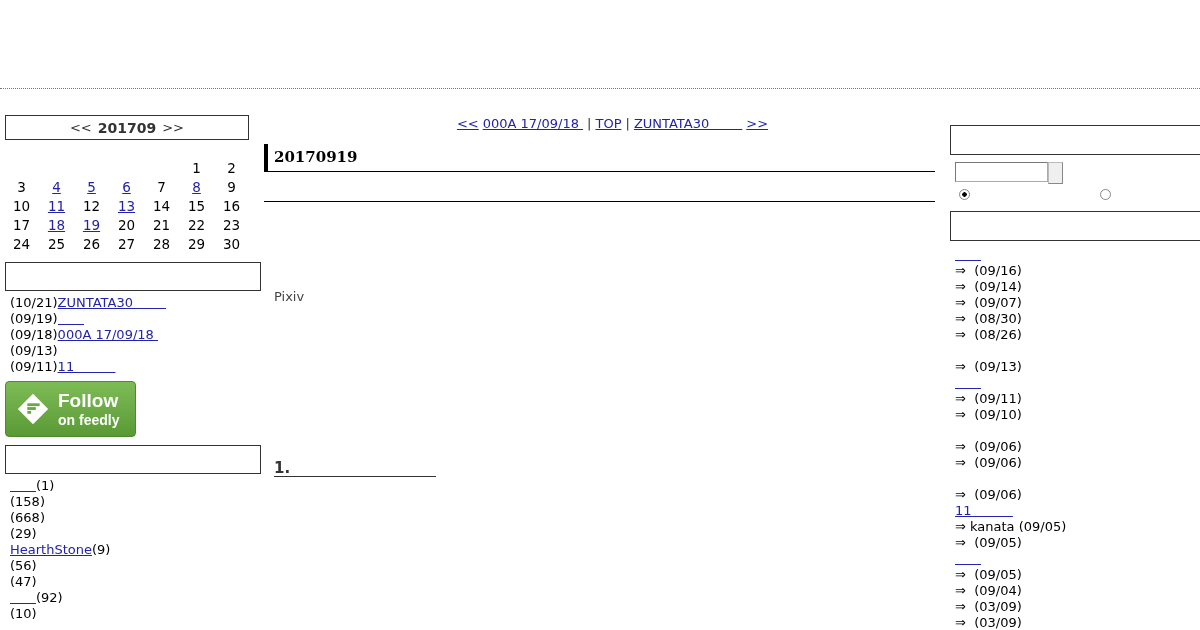  Describe the element at coordinates (49, 597) in the screenshot. I see `category-count: (92)` at that location.